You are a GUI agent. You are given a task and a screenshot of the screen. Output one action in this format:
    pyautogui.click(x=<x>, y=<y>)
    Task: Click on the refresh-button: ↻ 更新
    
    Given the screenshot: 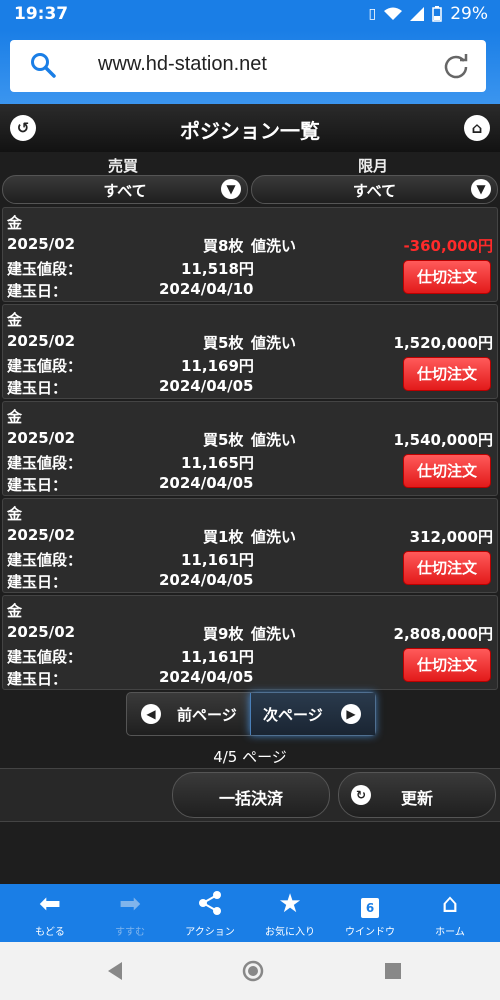 What is the action you would take?
    pyautogui.click(x=417, y=795)
    